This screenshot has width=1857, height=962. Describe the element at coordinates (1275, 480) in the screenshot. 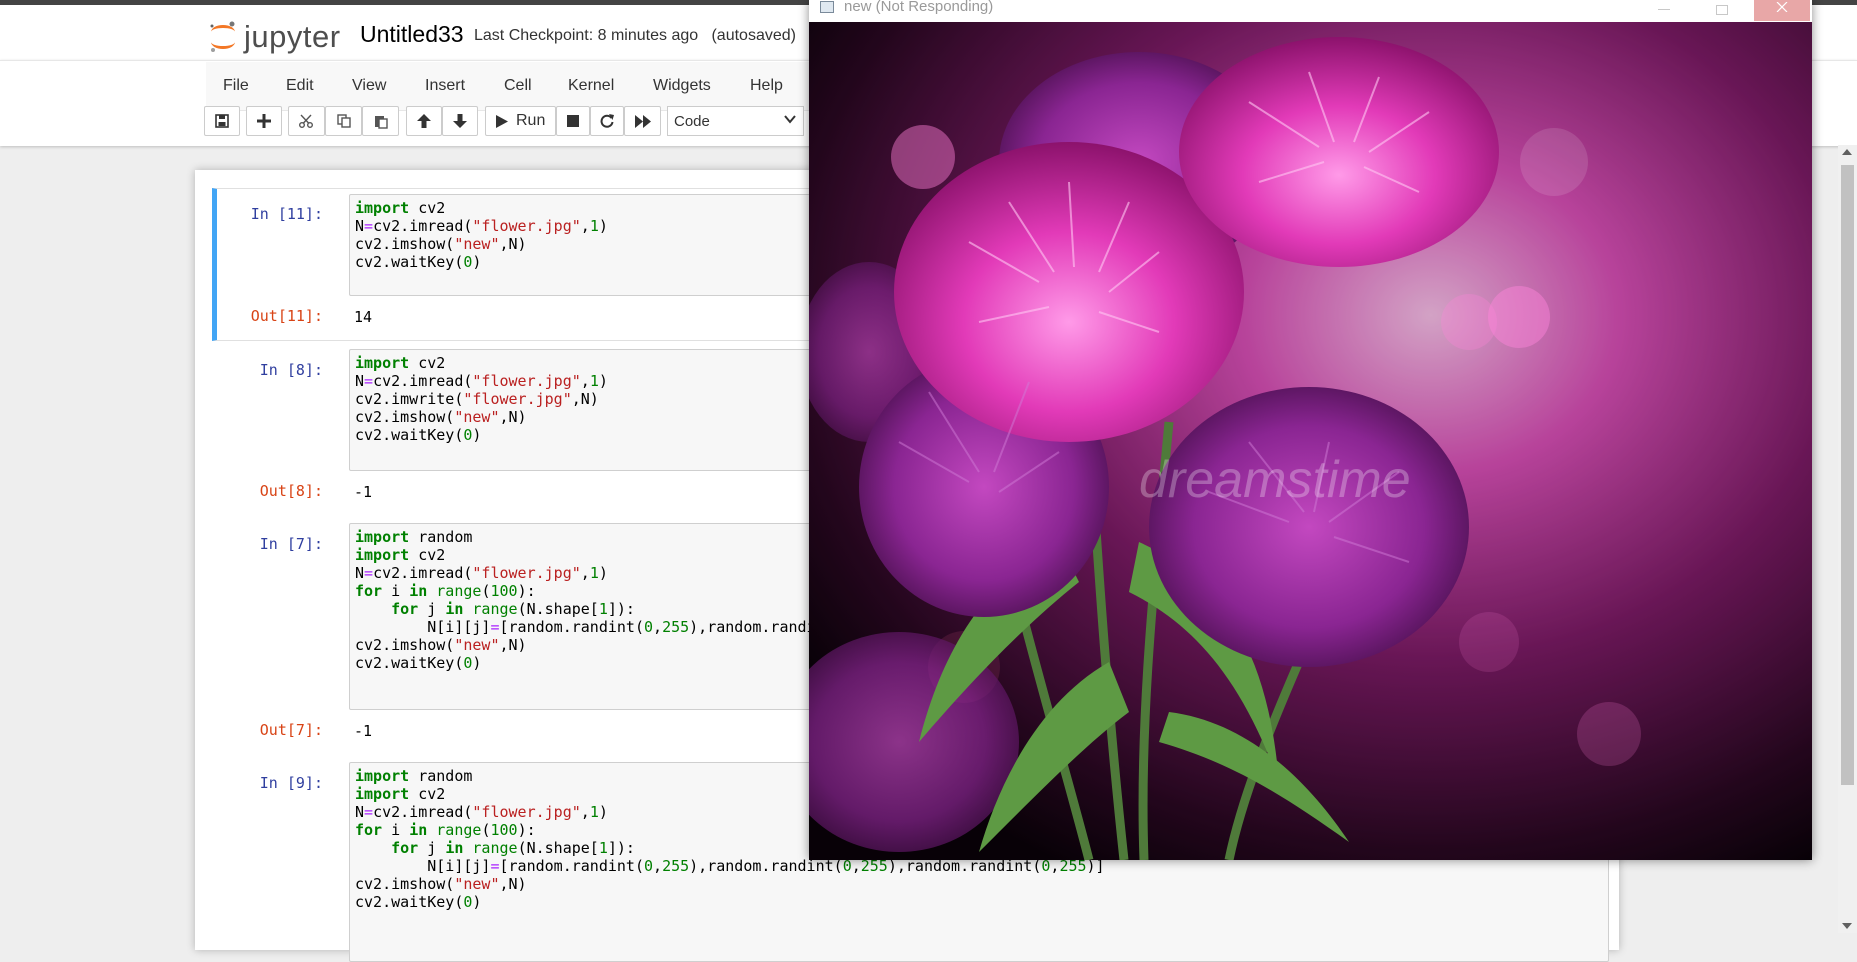

I see `watermark-text: dreamstime` at that location.